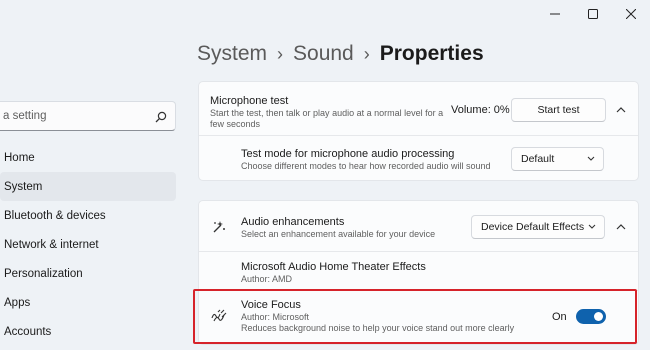 This screenshot has height=350, width=650. I want to click on highlight-box, so click(415, 316).